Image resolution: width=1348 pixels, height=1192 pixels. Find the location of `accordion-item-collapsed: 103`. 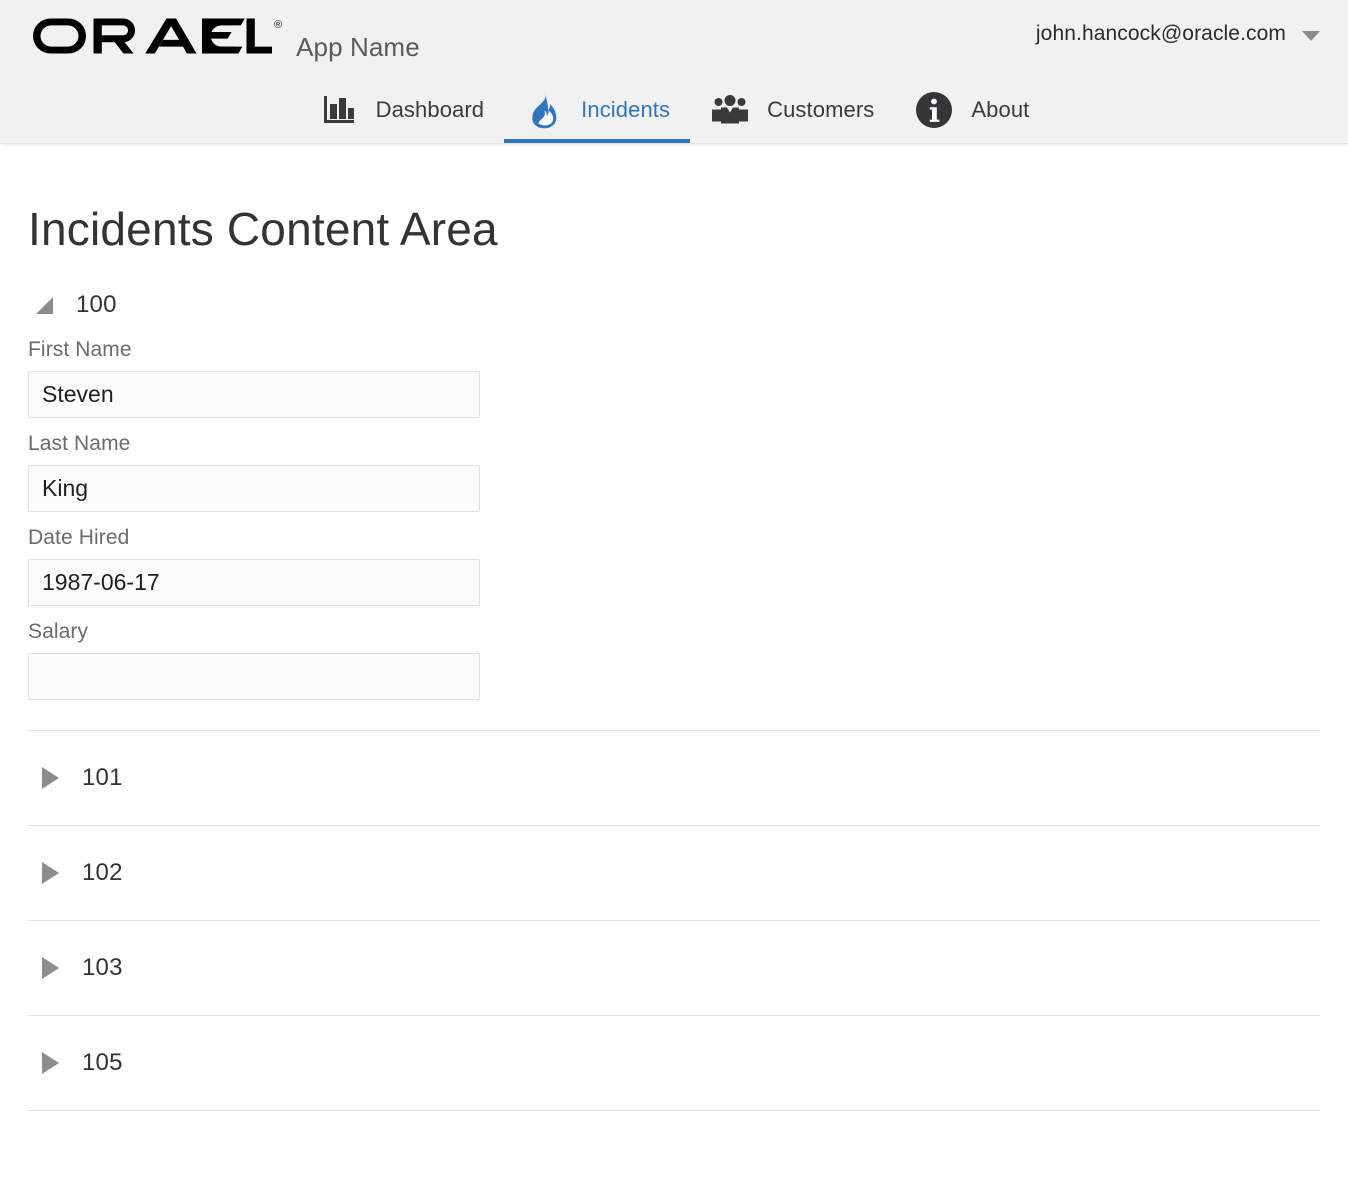

accordion-item-collapsed: 103 is located at coordinates (674, 968).